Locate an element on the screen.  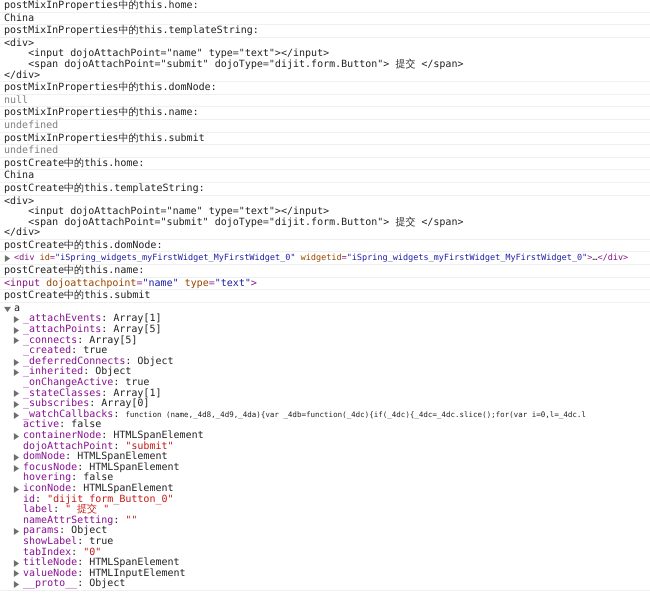
object-property: iconNode: HTMLSpanElement is located at coordinates (98, 489).